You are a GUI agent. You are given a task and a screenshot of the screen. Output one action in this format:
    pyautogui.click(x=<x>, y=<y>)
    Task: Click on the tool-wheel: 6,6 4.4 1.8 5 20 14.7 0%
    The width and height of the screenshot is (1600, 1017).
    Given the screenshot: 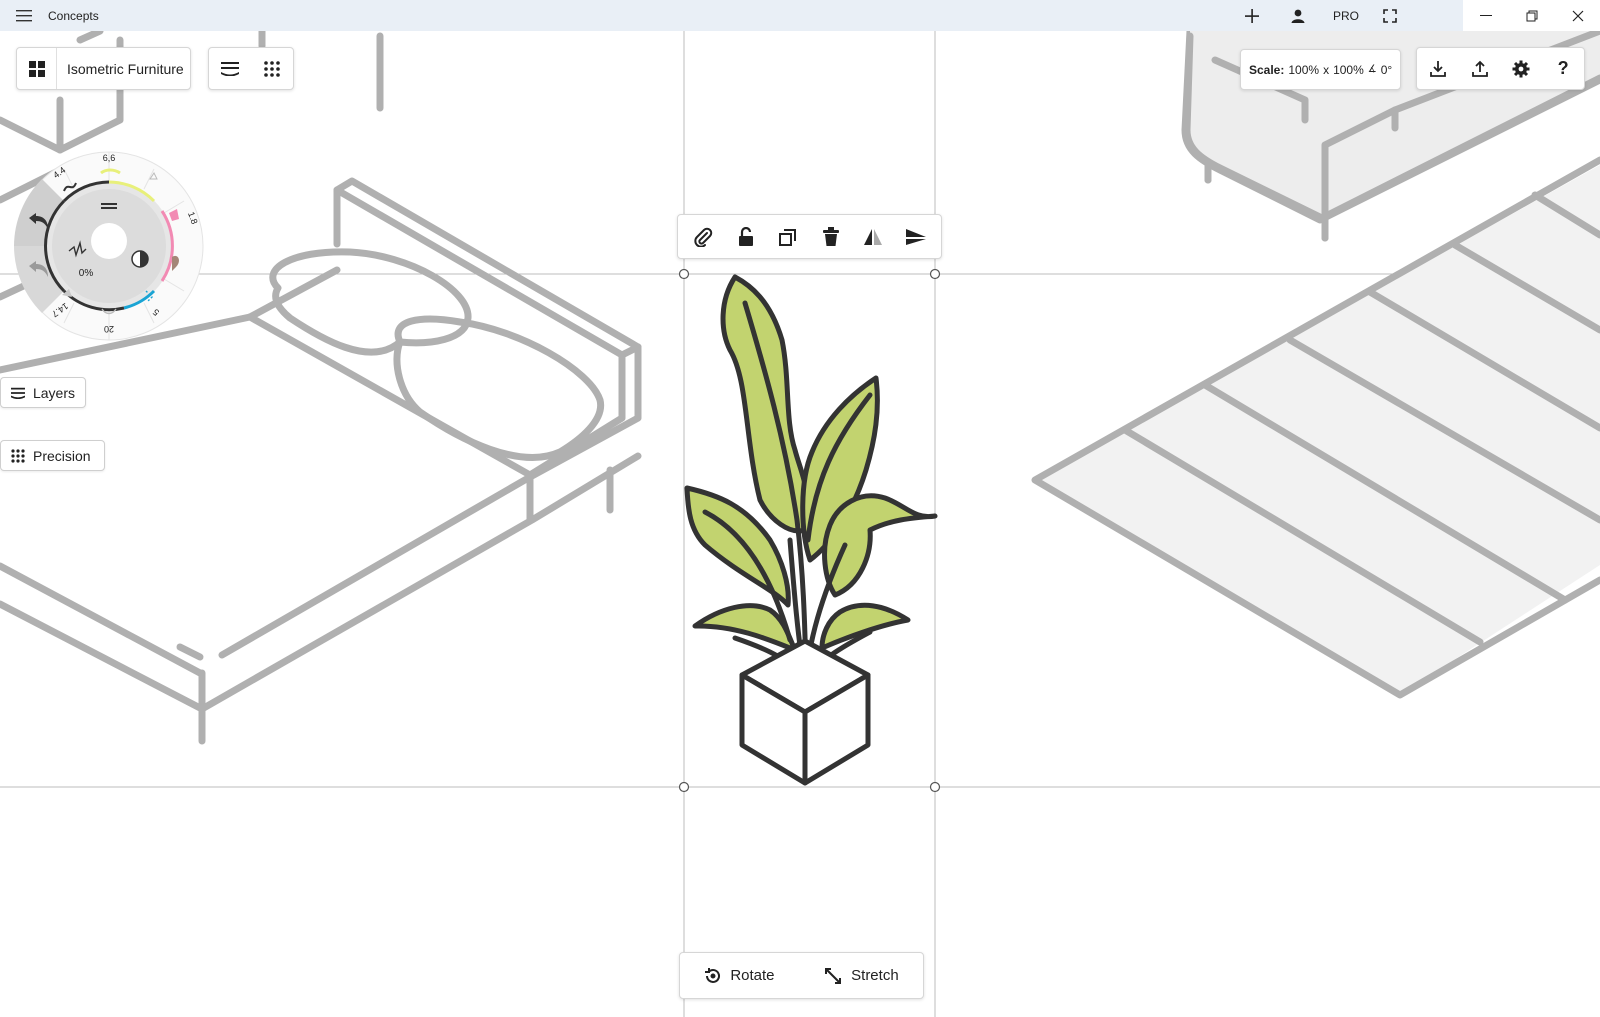 What is the action you would take?
    pyautogui.click(x=109, y=246)
    